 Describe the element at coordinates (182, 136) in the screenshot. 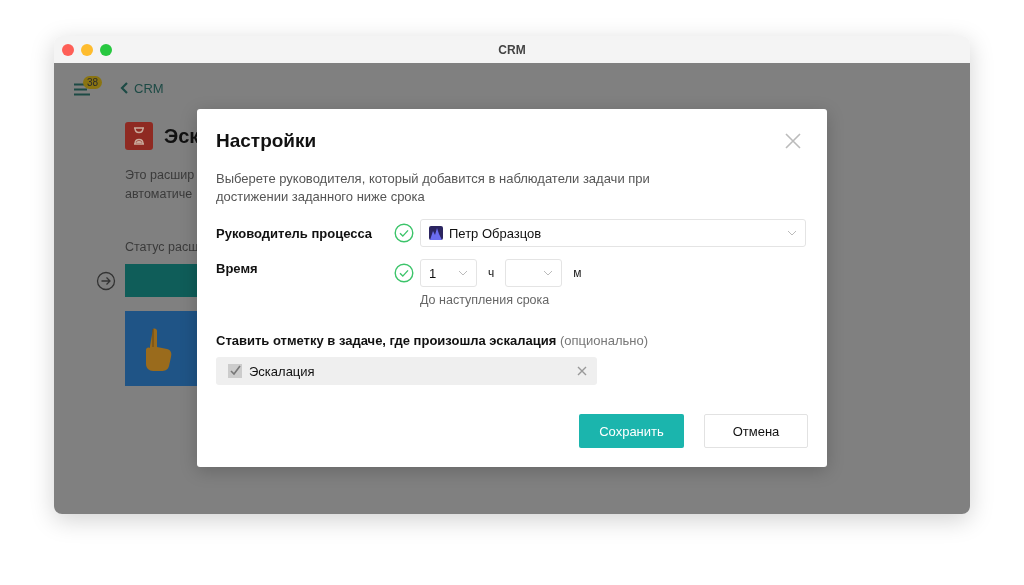

I see `page-title: Эск` at that location.